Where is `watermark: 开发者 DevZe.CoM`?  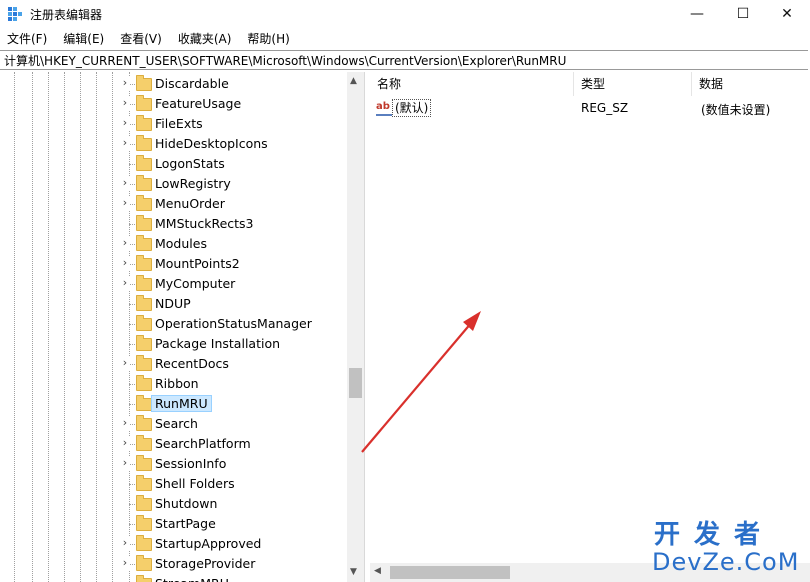 watermark: 开发者 DevZe.CoM is located at coordinates (725, 546).